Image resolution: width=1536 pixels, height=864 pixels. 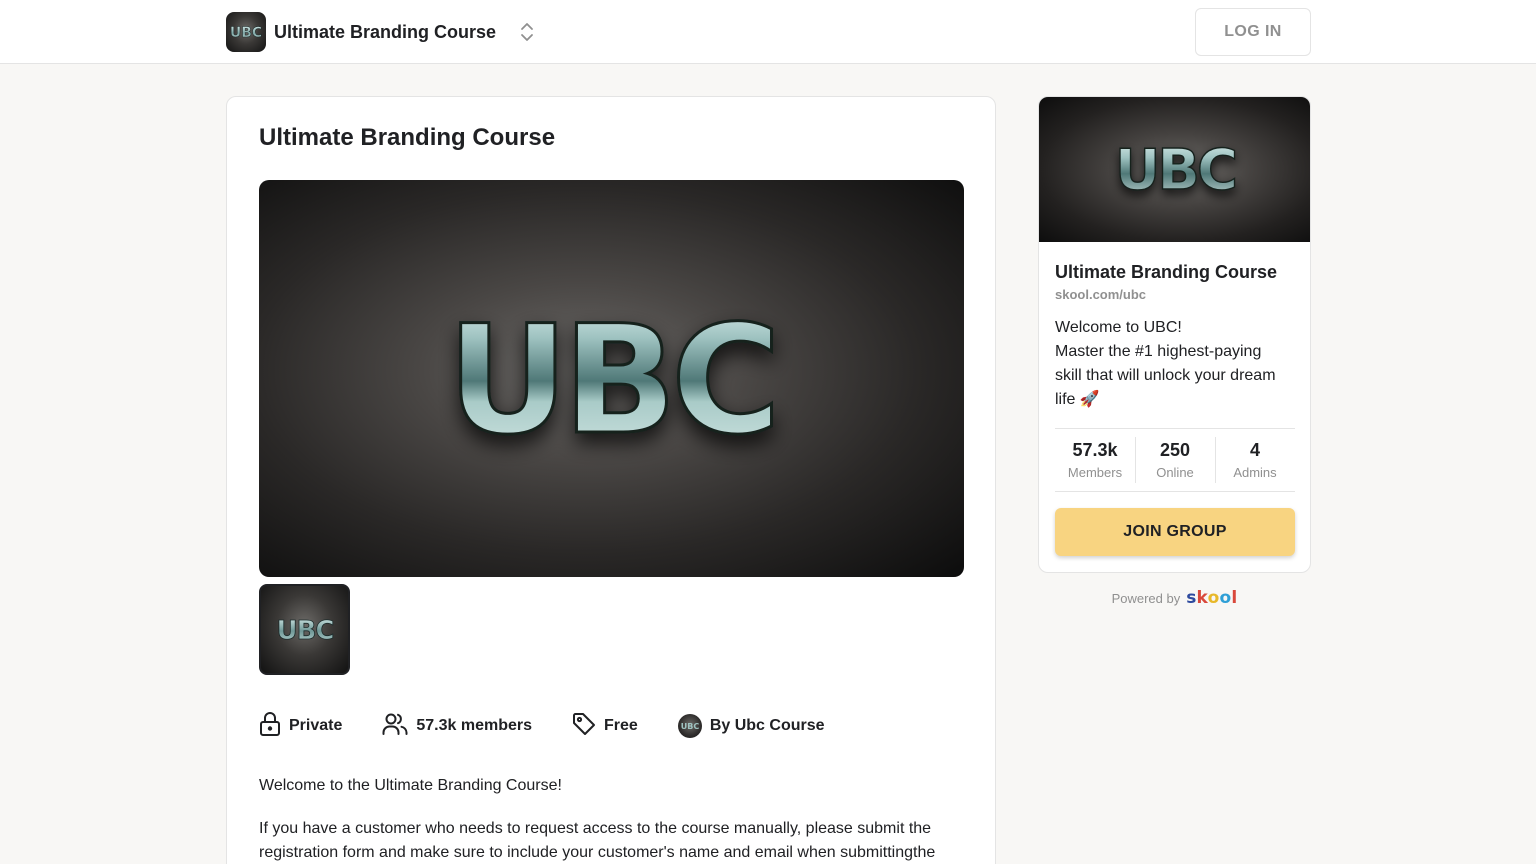 I want to click on group-logo: UBC, so click(x=246, y=32).